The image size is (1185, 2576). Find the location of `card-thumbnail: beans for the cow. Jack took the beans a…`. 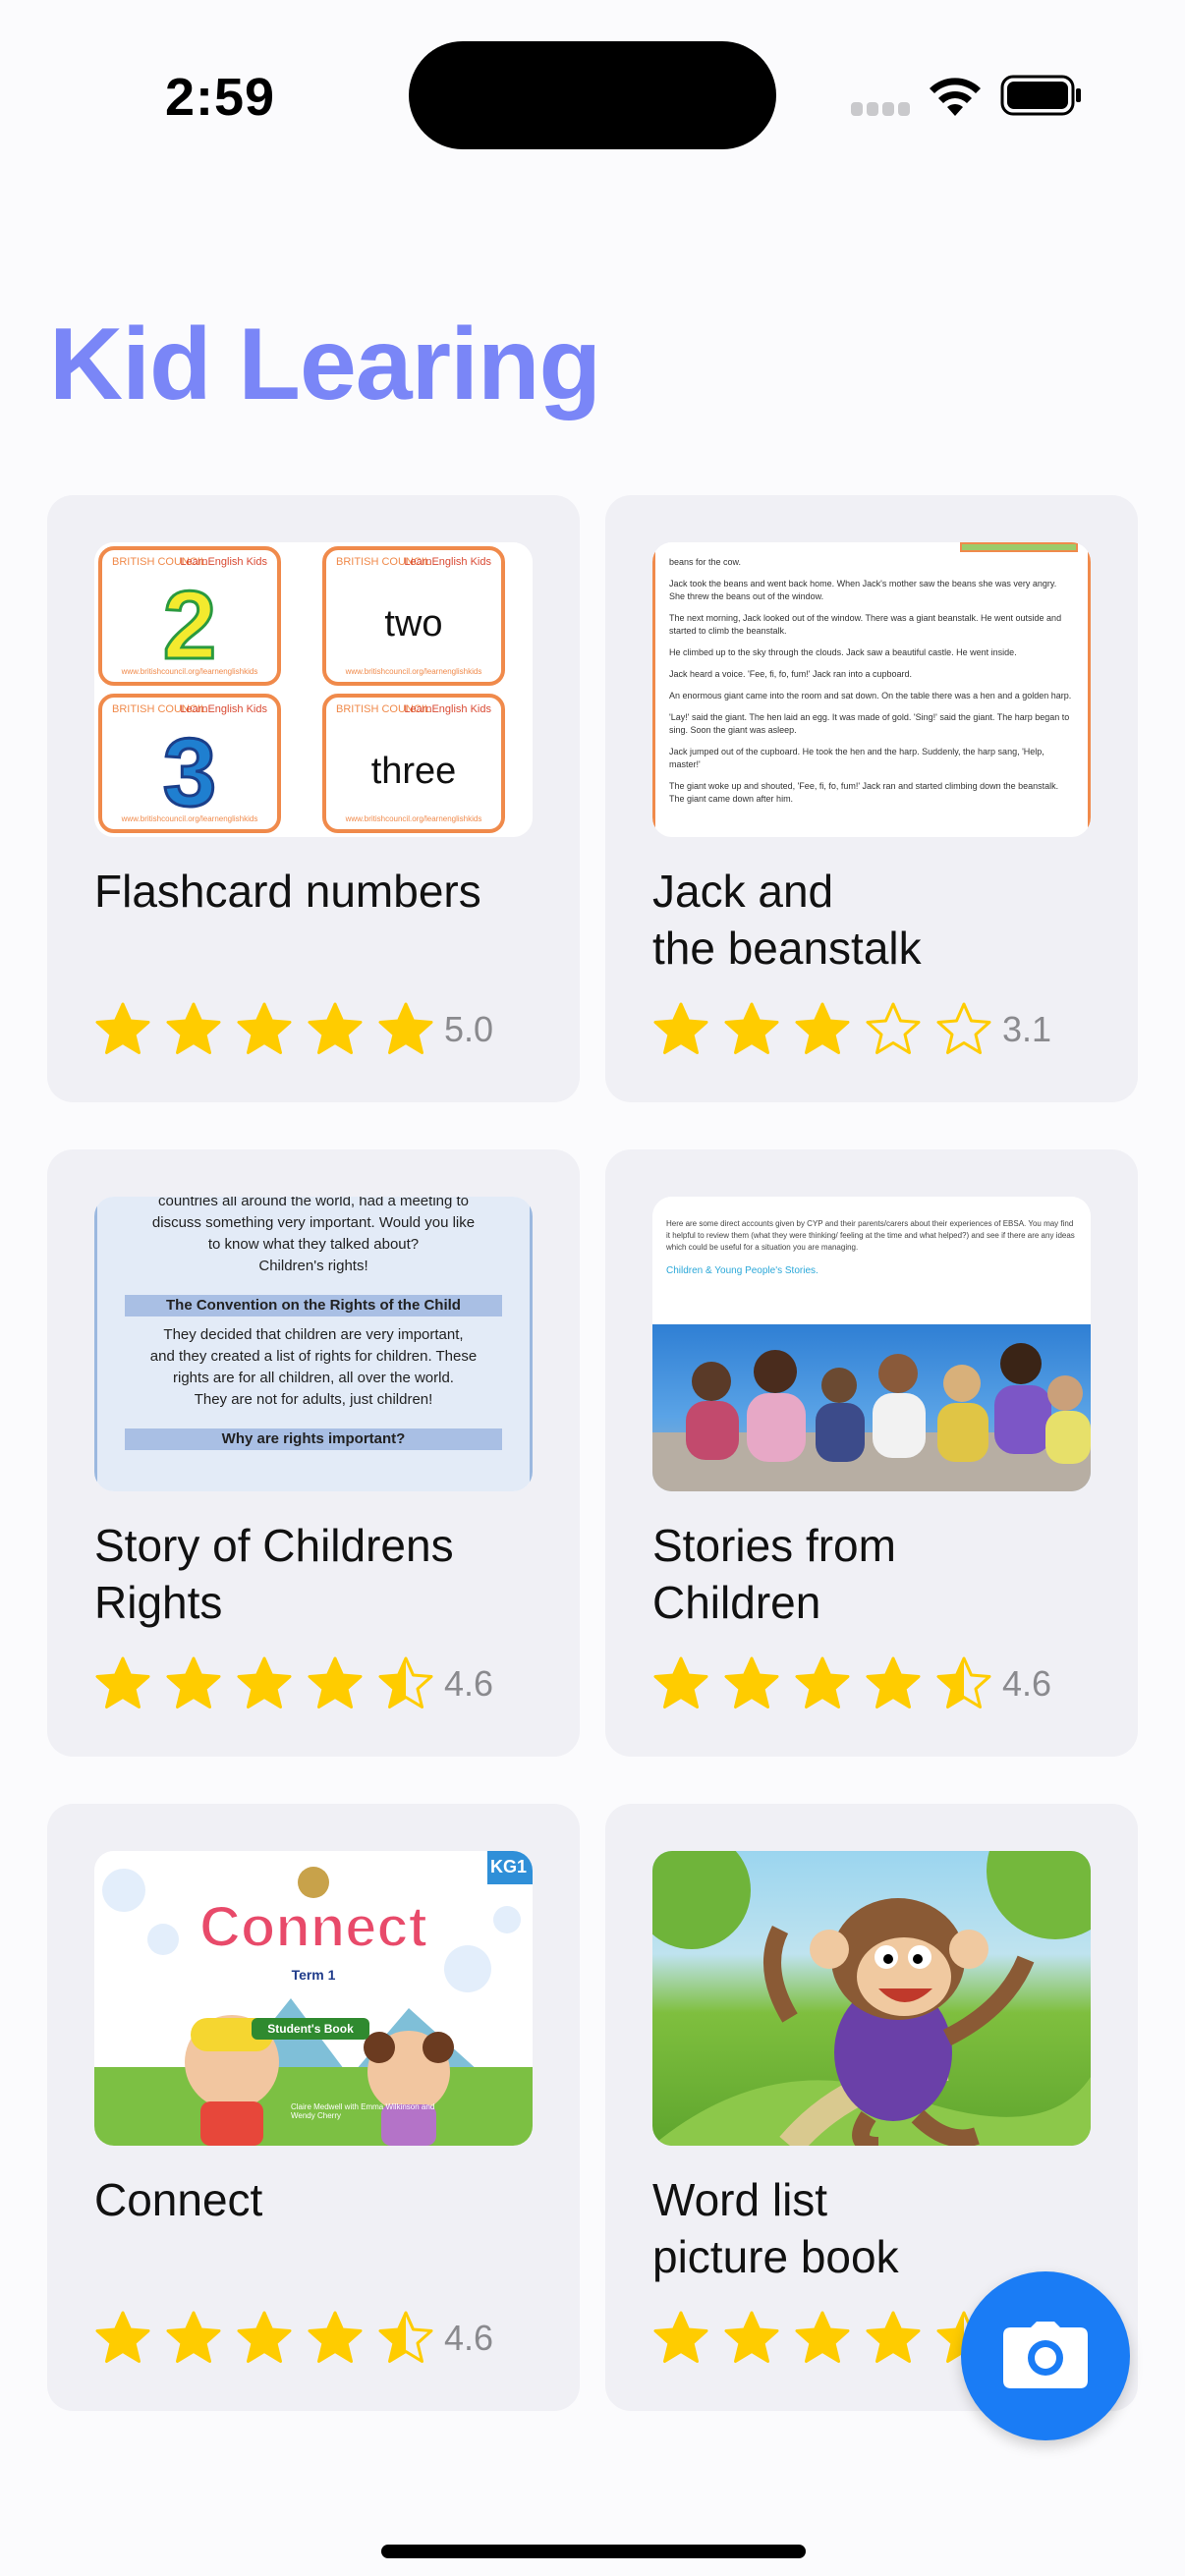

card-thumbnail: beans for the cow. Jack took the beans a… is located at coordinates (872, 689).